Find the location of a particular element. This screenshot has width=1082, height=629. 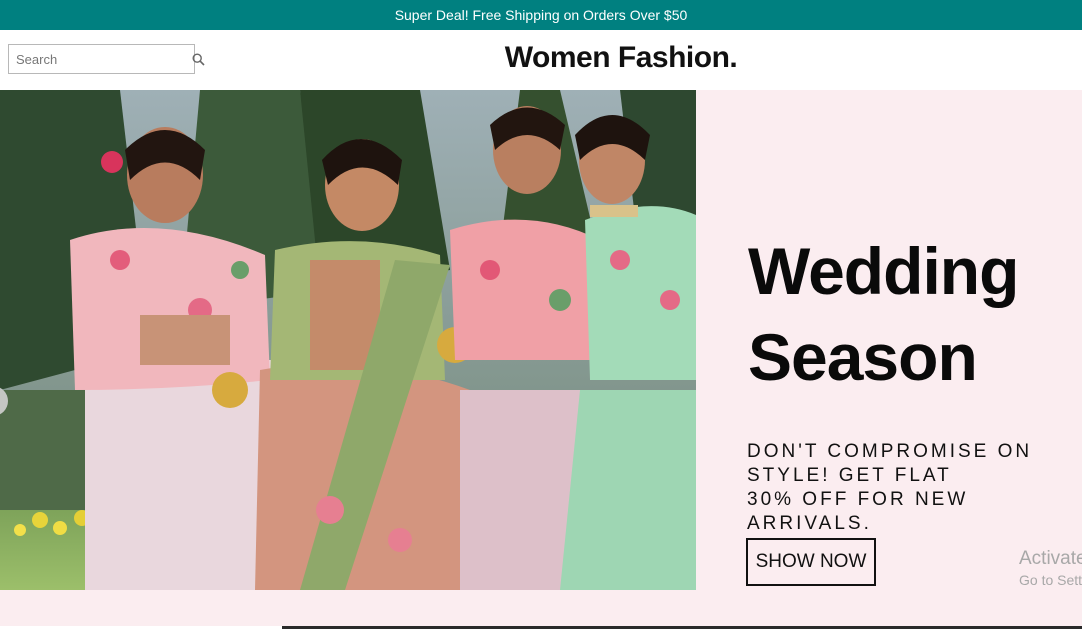

hero-title: Wedding Season is located at coordinates (883, 314).